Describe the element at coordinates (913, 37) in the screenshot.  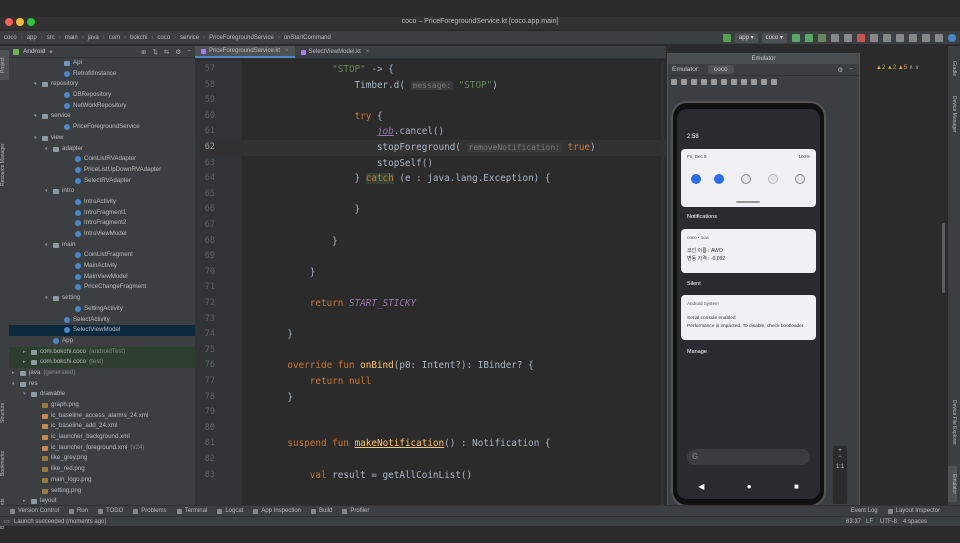
I see `avd-icon` at that location.